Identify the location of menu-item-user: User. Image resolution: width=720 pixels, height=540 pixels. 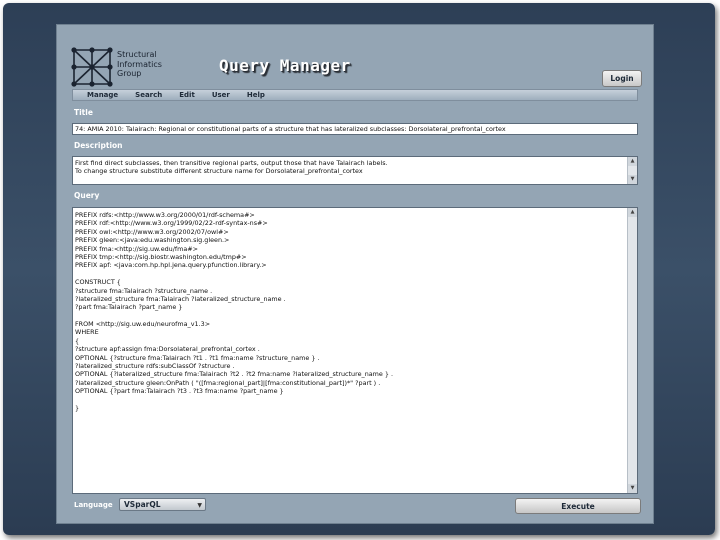
(221, 95).